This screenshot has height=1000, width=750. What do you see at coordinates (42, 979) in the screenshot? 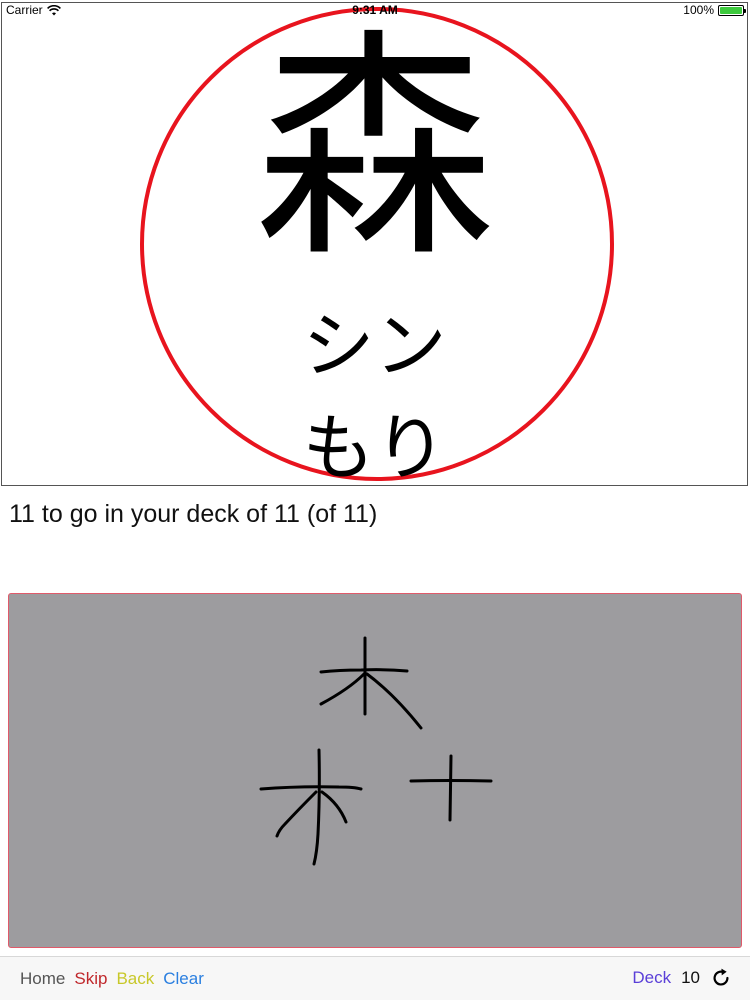
I see `home-button: Home` at bounding box center [42, 979].